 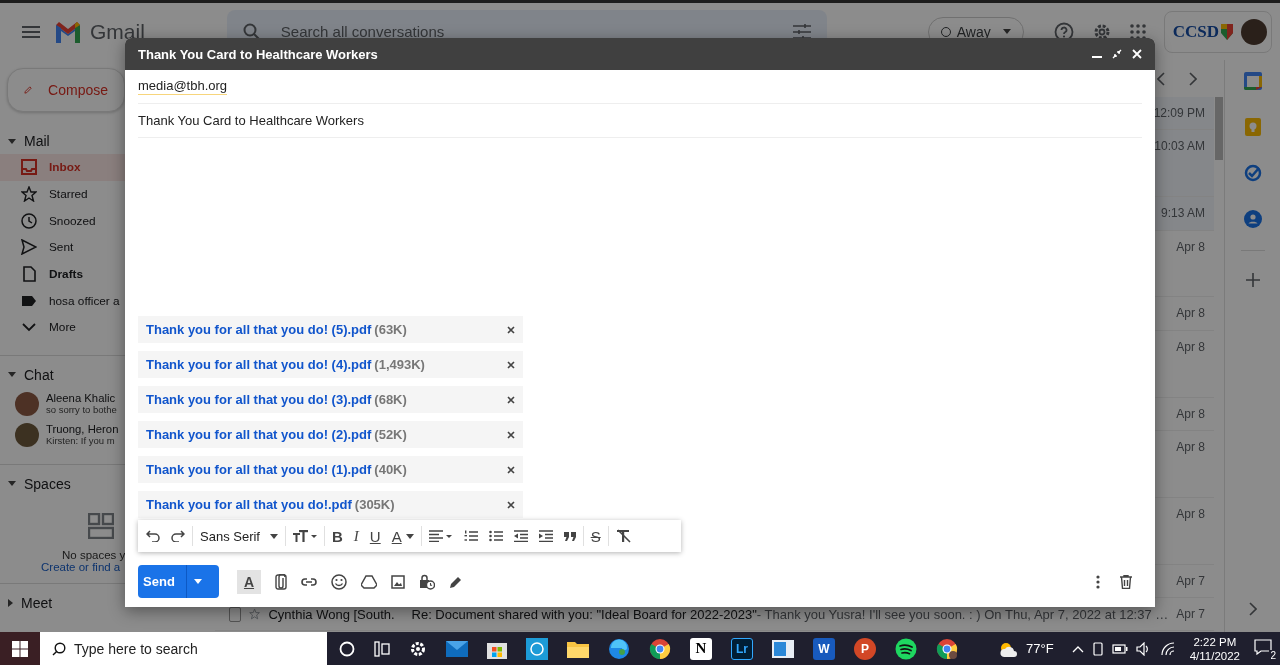 What do you see at coordinates (783, 648) in the screenshot?
I see `window-icon` at bounding box center [783, 648].